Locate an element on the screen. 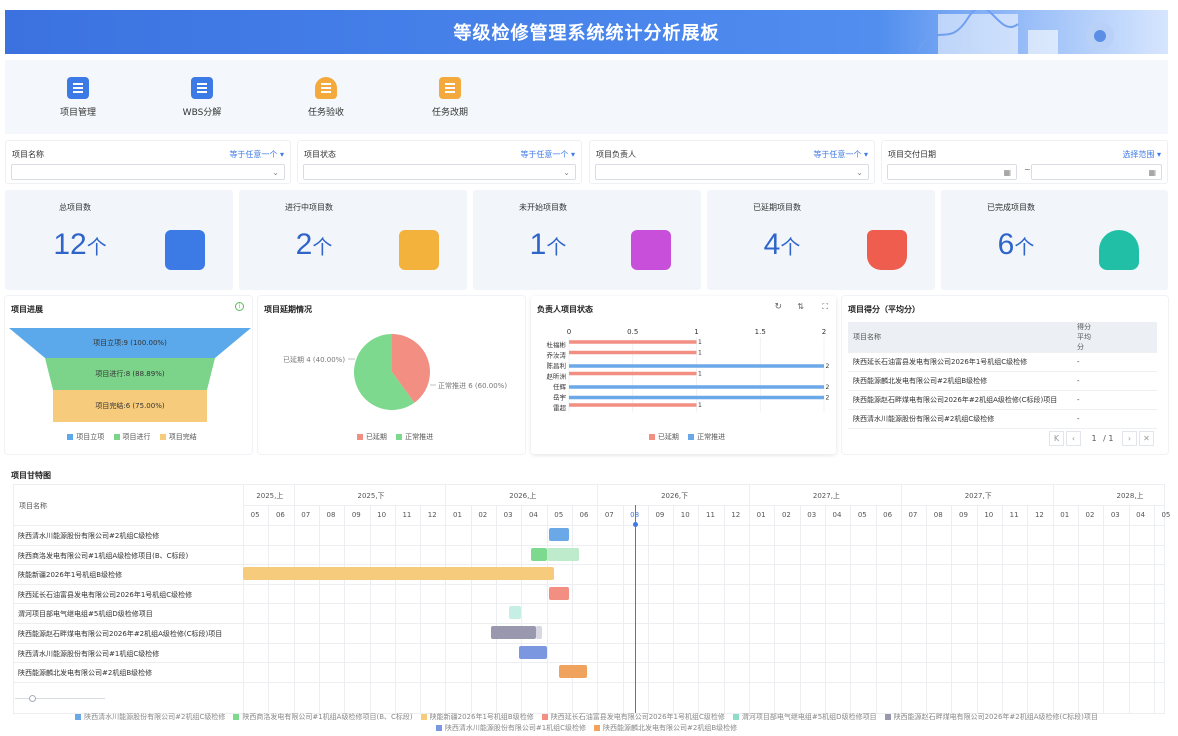 The image size is (1178, 736). stat-card-delayed: 已延期项目数 4个 is located at coordinates (821, 240).